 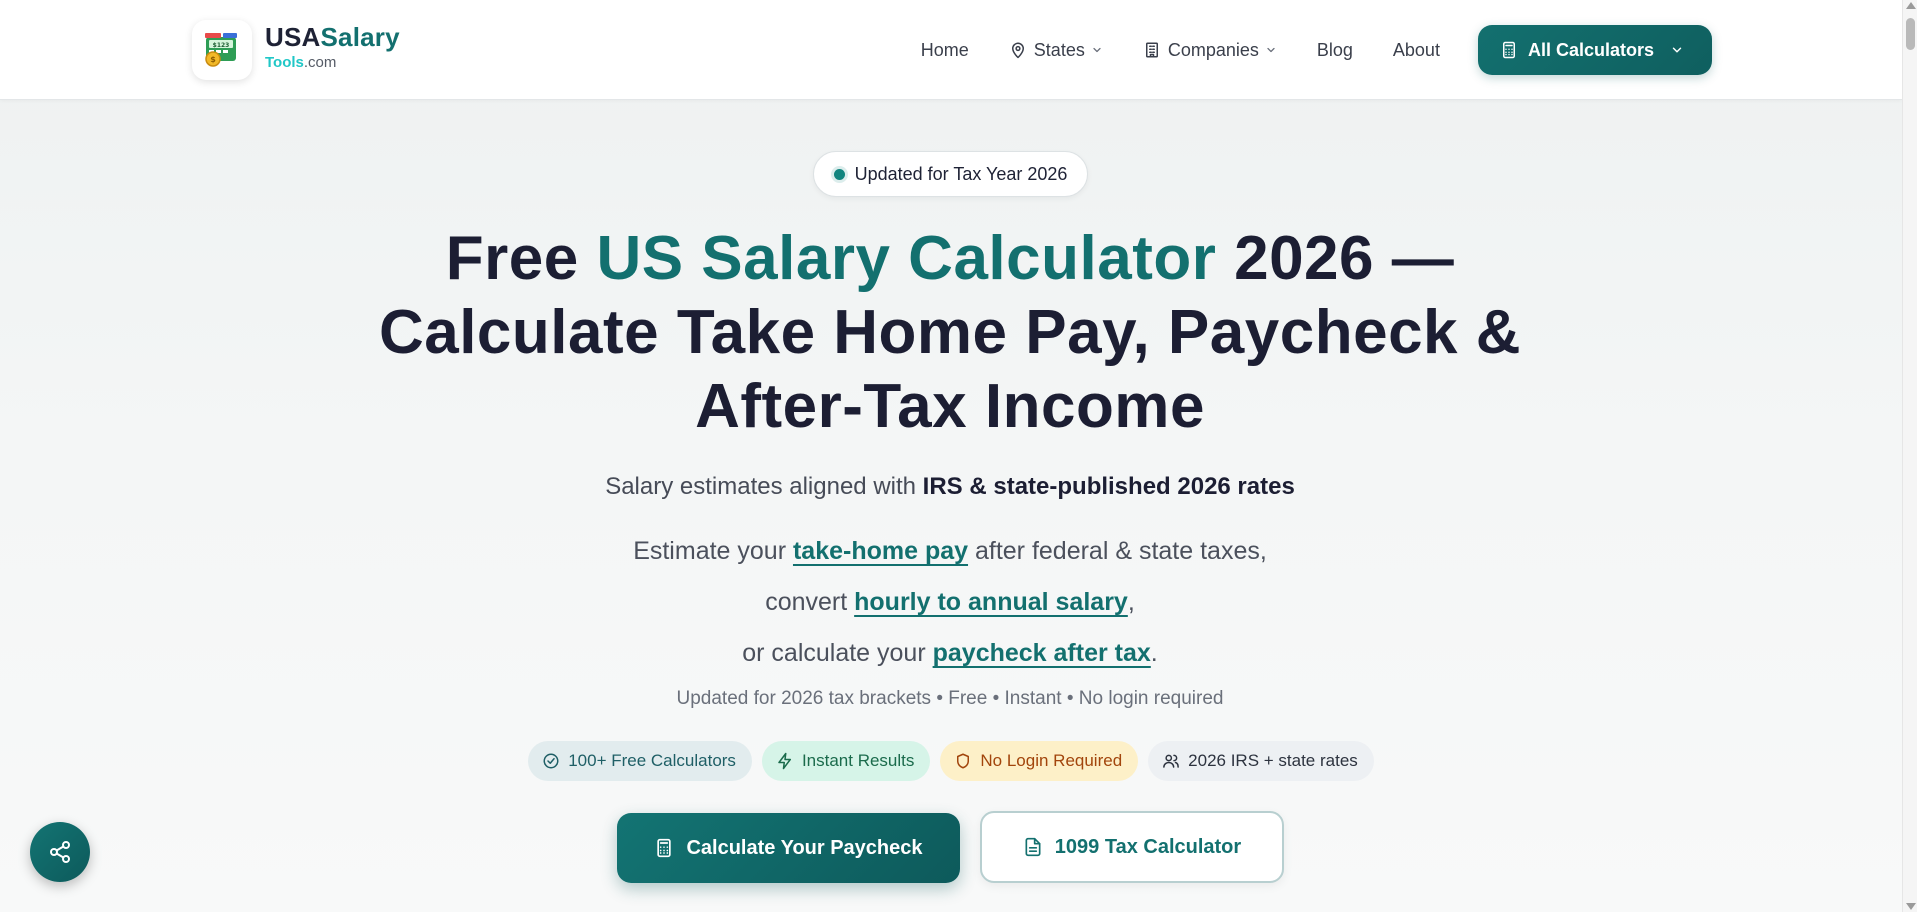 I want to click on brand-name-part2: Salary, so click(x=360, y=37).